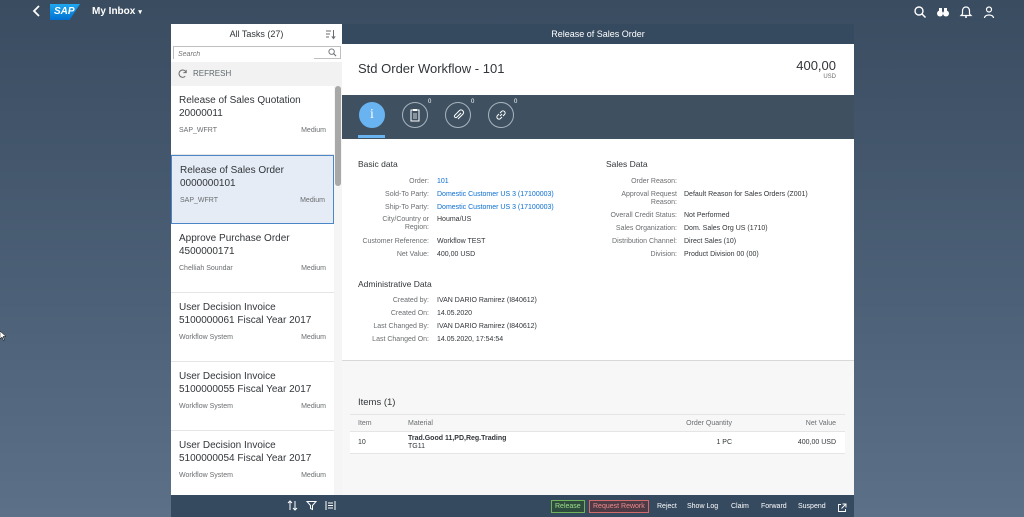 The image size is (1024, 517). Describe the element at coordinates (407, 314) in the screenshot. I see `field-created-on: Created On: 14.05.2020` at that location.